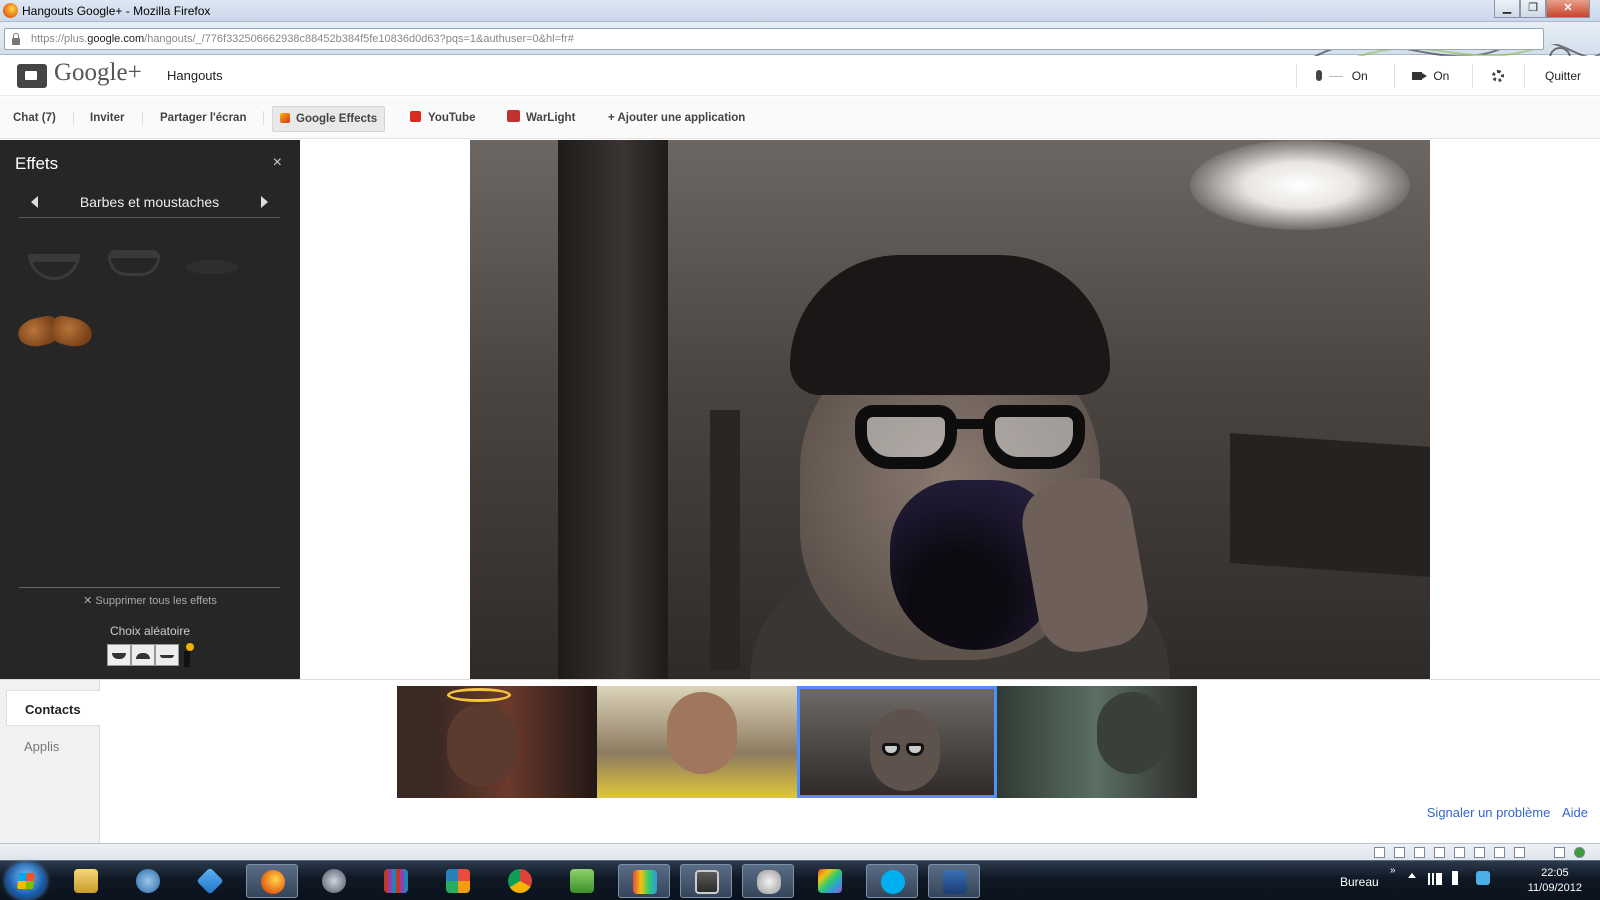 This screenshot has height=900, width=1600. I want to click on effects-divider, so click(149, 587).